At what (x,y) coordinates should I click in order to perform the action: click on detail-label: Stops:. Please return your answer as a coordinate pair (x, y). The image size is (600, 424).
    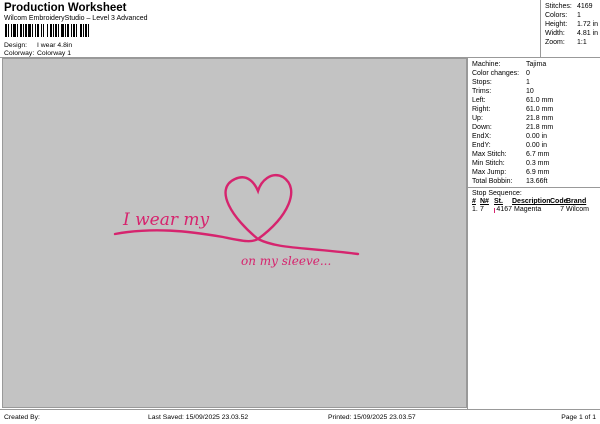
    Looking at the image, I should click on (482, 82).